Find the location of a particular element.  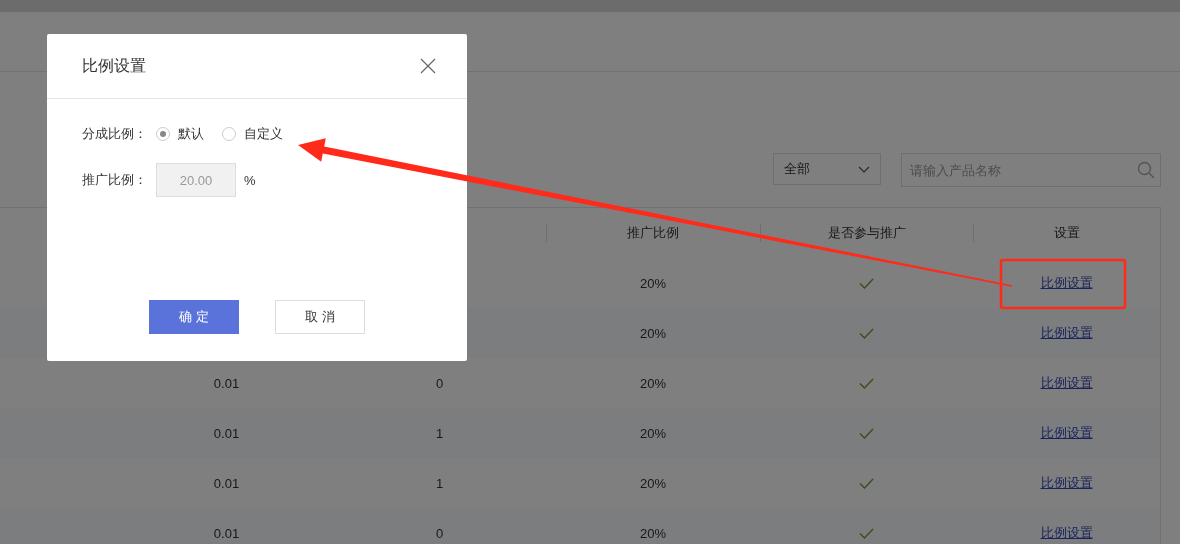

cancel-button: 取 消 is located at coordinates (320, 317).